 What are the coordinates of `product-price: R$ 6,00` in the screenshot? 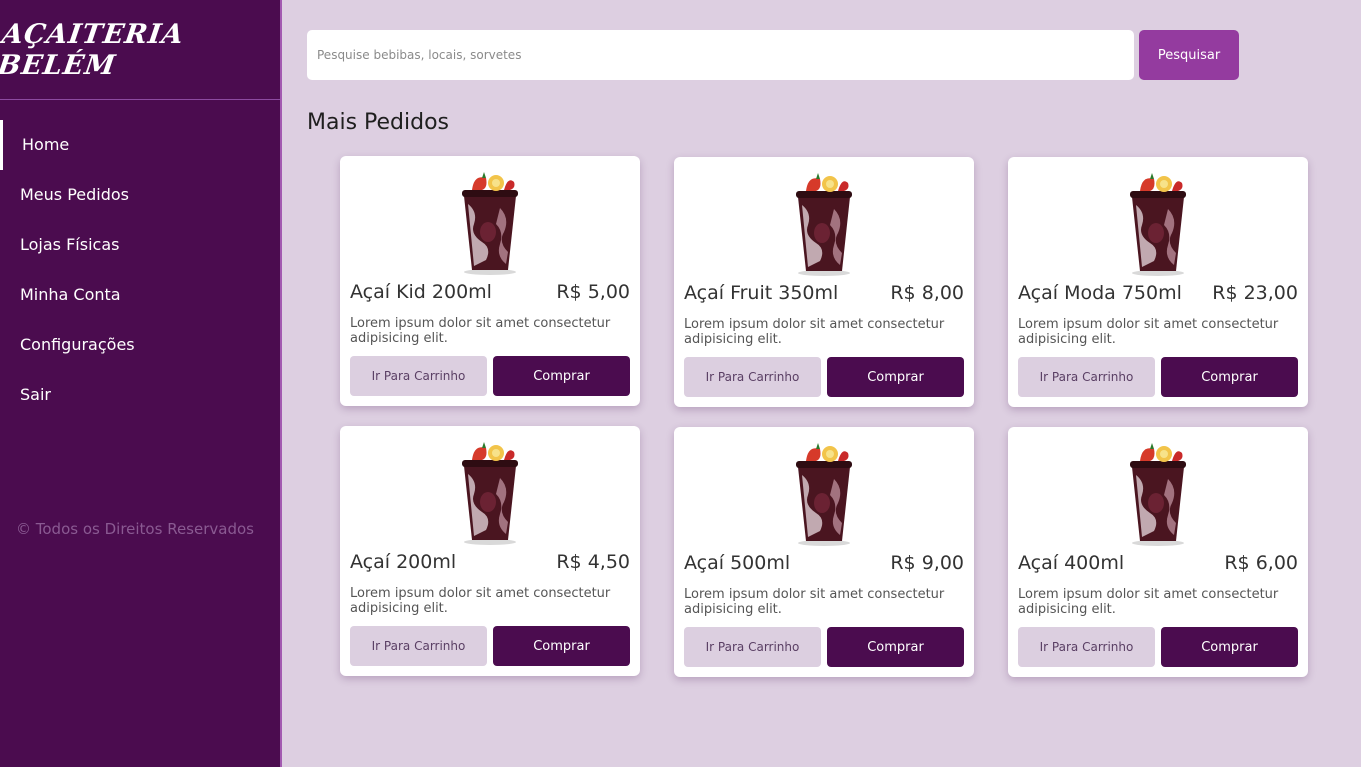 It's located at (1259, 563).